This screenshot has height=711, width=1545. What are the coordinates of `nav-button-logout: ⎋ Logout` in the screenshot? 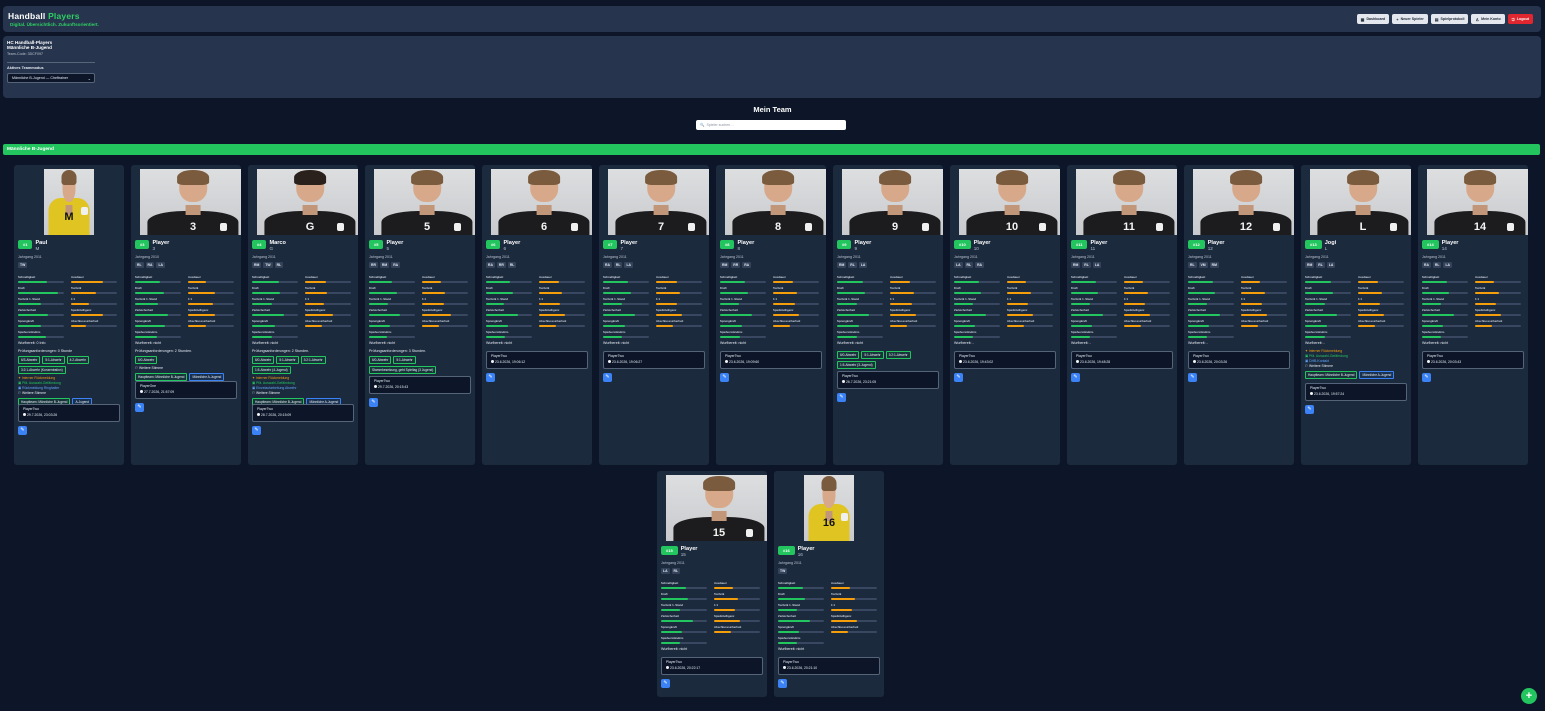 It's located at (1520, 19).